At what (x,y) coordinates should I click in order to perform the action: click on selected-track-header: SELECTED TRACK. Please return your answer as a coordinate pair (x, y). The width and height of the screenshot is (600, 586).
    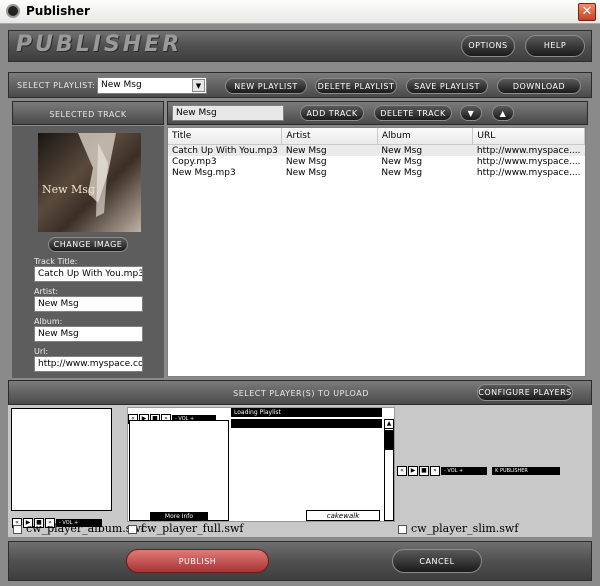
    Looking at the image, I should click on (88, 113).